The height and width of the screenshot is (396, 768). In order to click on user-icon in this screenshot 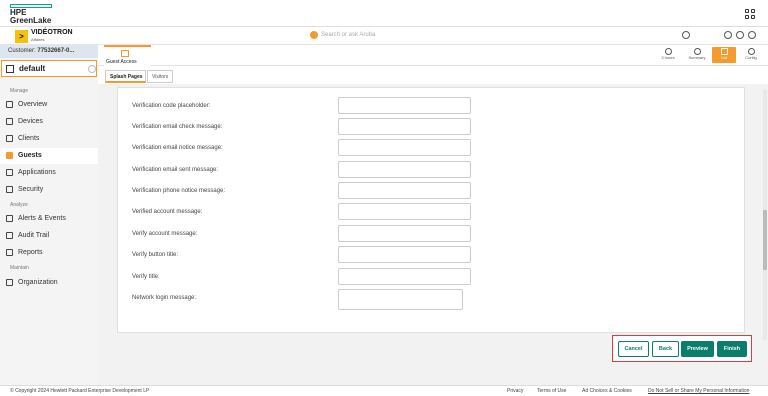, I will do `click(752, 35)`.